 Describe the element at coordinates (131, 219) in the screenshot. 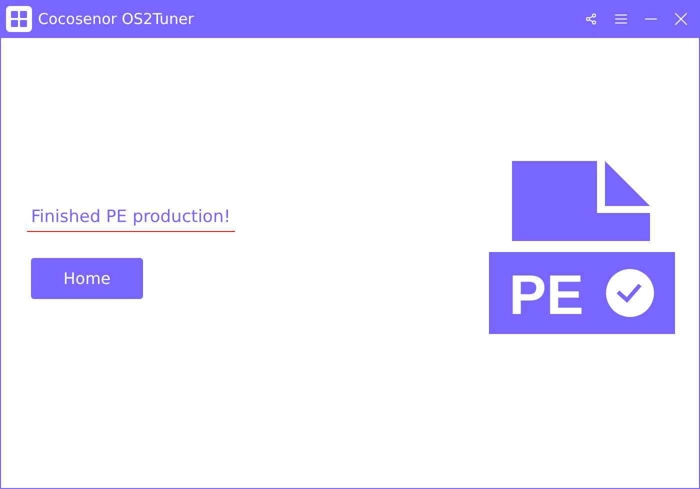

I see `status-message: Finished PE production!` at that location.